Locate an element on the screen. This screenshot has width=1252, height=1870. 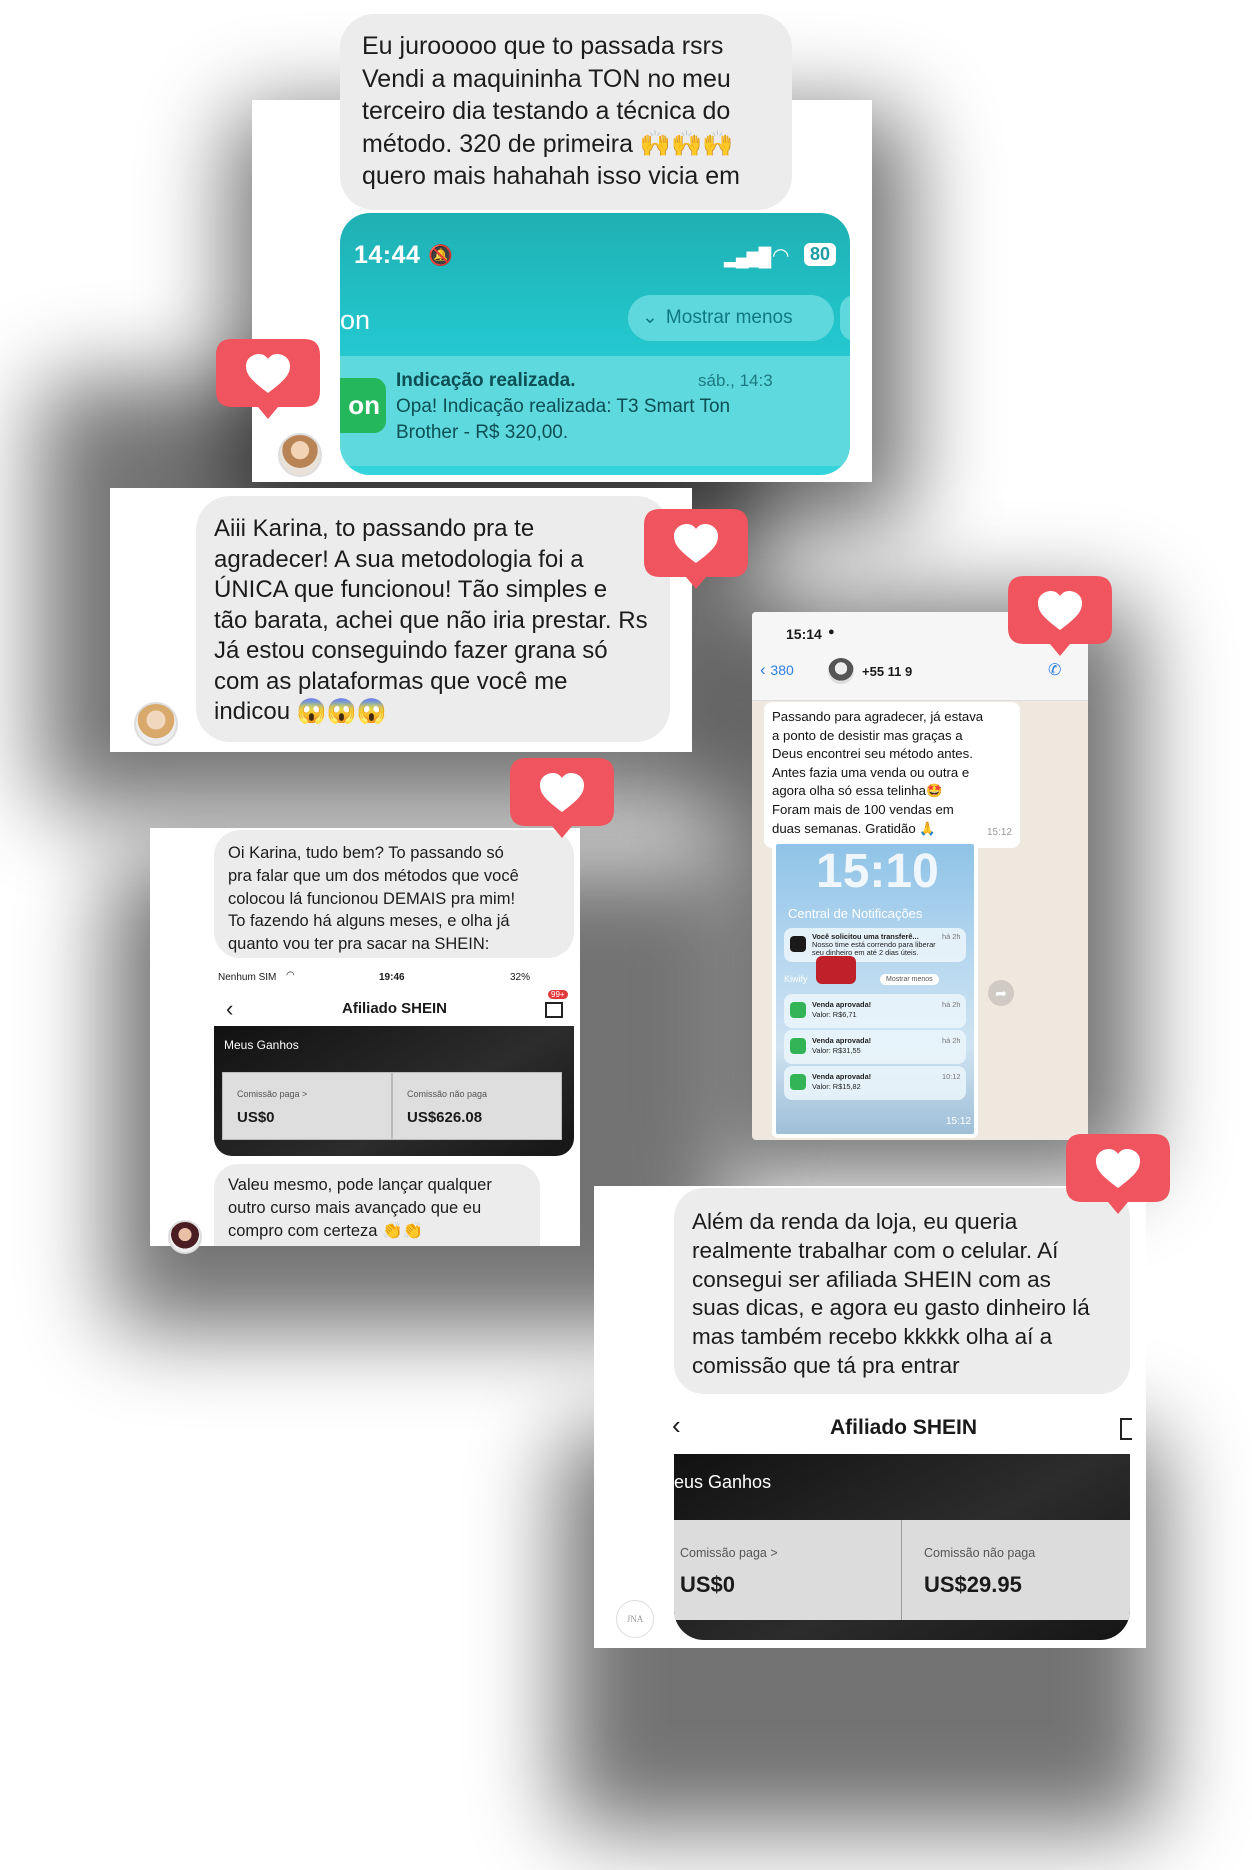
message-line: agora olha só essa telinha🤩 is located at coordinates (857, 791).